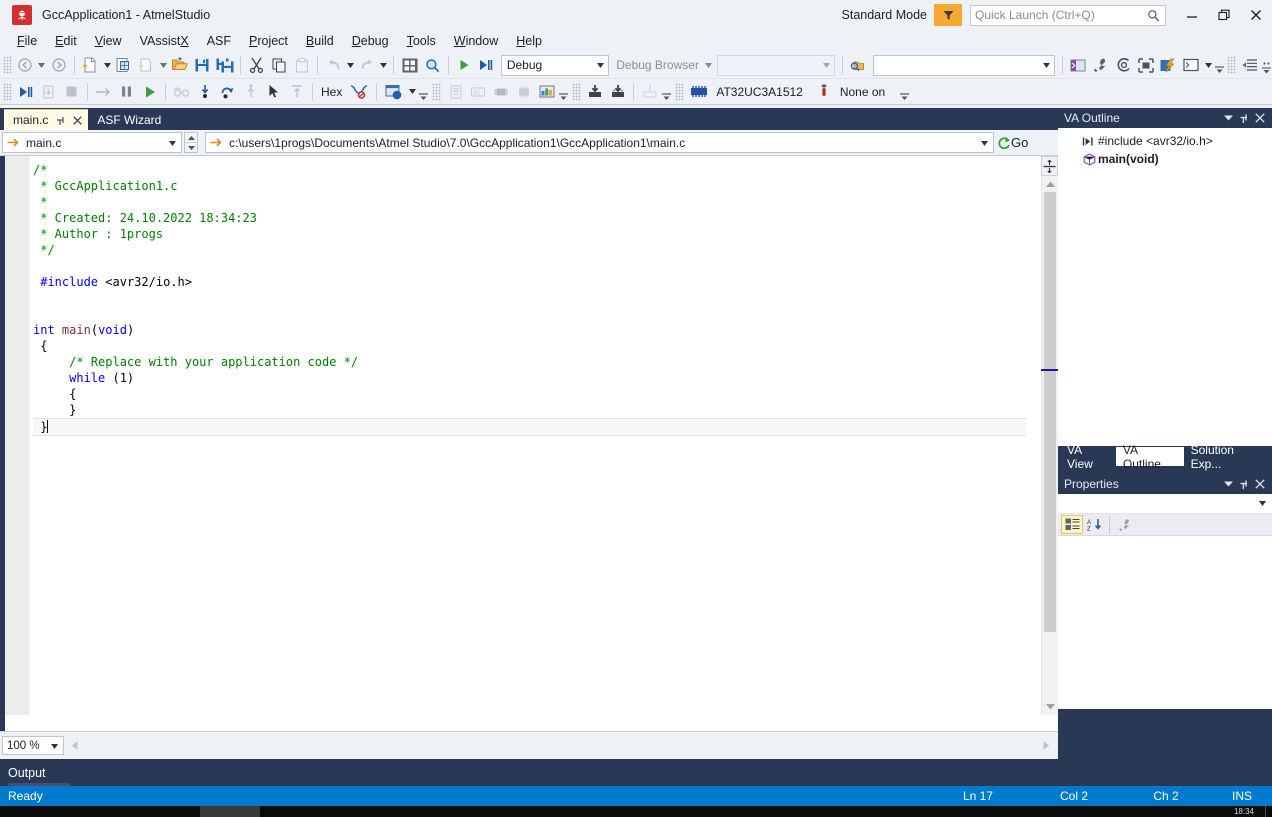 This screenshot has width=1272, height=817. What do you see at coordinates (25, 65) in the screenshot?
I see `navigate-backward-button` at bounding box center [25, 65].